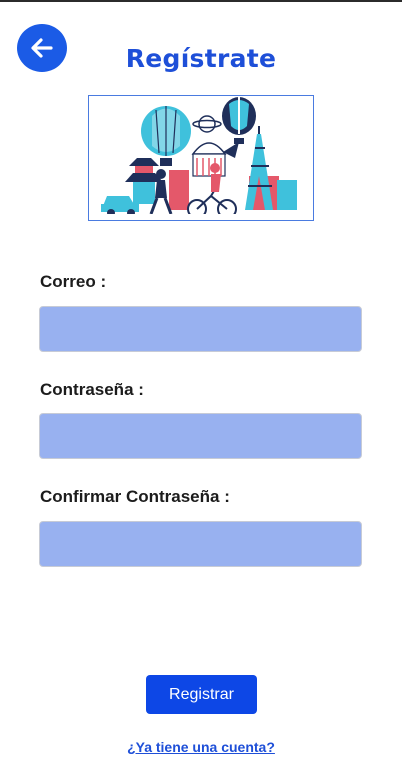 The image size is (402, 767). Describe the element at coordinates (200, 436) in the screenshot. I see `password-field` at that location.